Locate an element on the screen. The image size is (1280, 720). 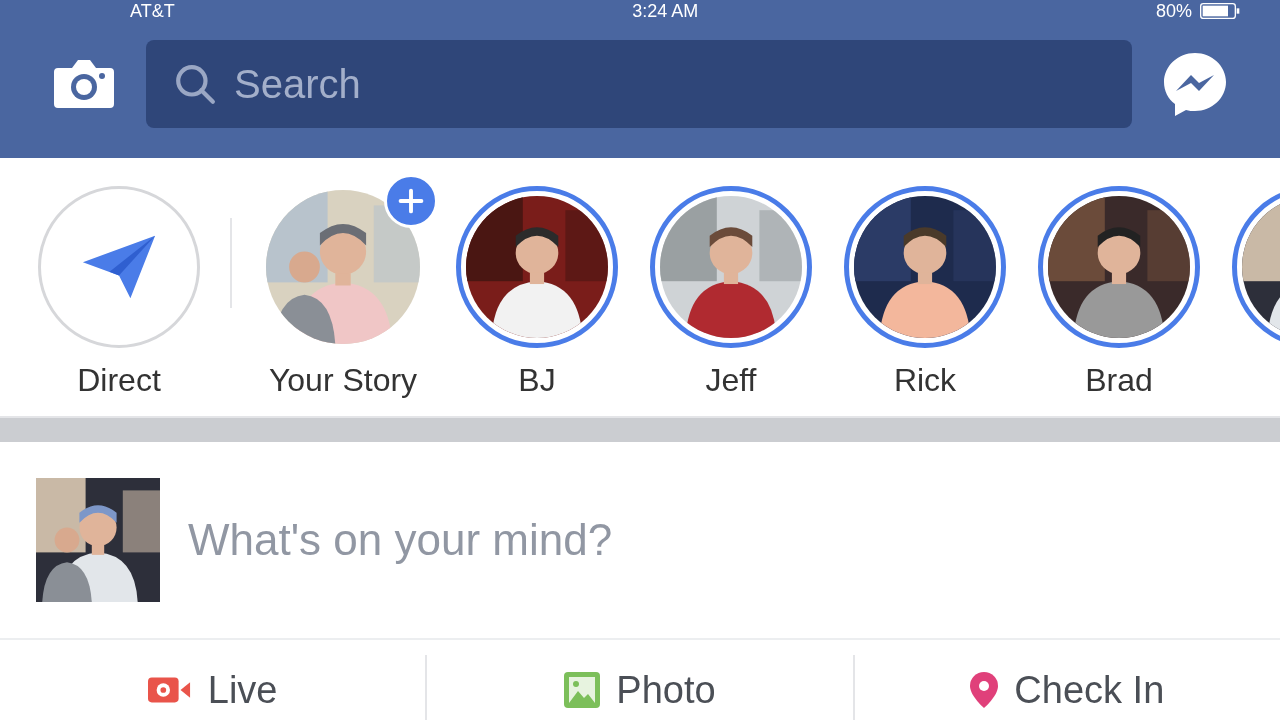
paper-plane-icon is located at coordinates (119, 267).